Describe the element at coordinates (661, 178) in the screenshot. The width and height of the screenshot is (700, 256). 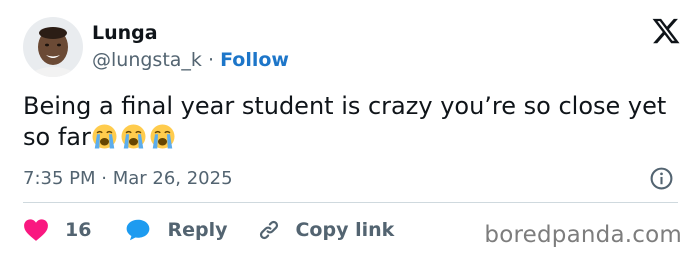
I see `info-icon` at that location.